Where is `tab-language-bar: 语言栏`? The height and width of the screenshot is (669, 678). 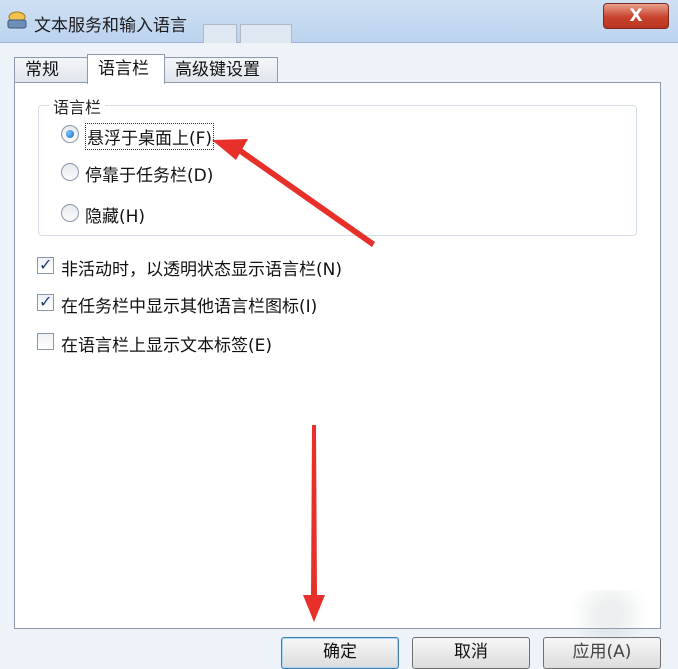 tab-language-bar: 语言栏 is located at coordinates (126, 69).